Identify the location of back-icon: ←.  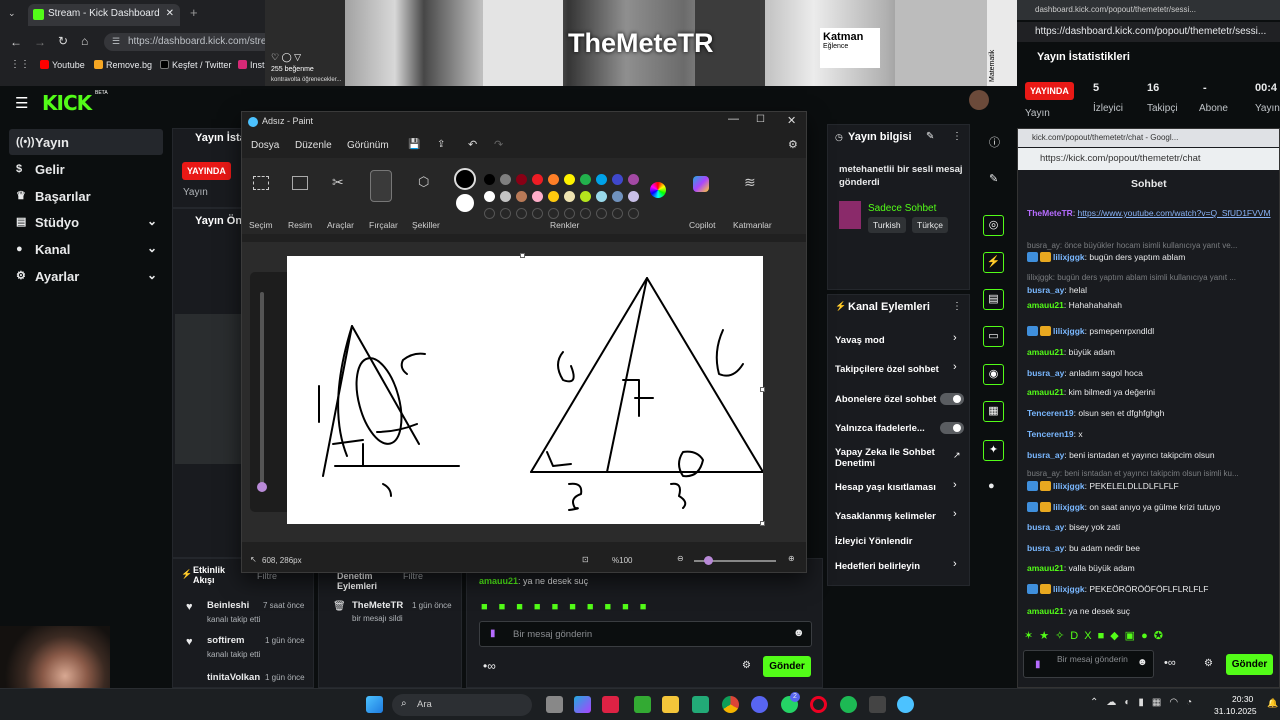
(16, 42).